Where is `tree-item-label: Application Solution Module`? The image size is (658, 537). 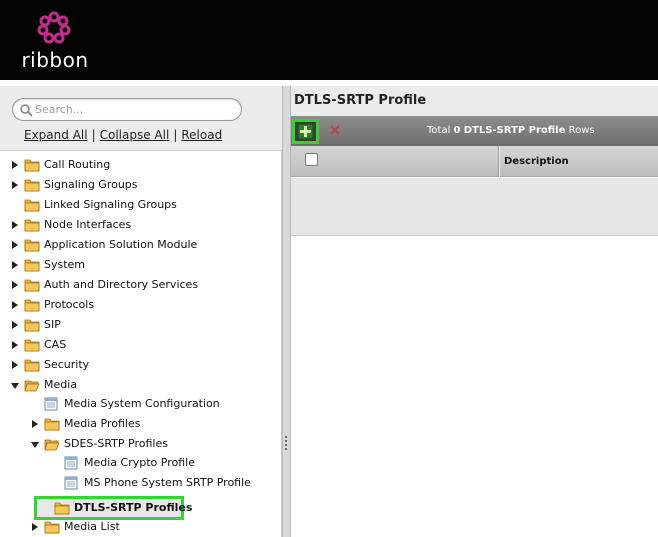
tree-item-label: Application Solution Module is located at coordinates (121, 244).